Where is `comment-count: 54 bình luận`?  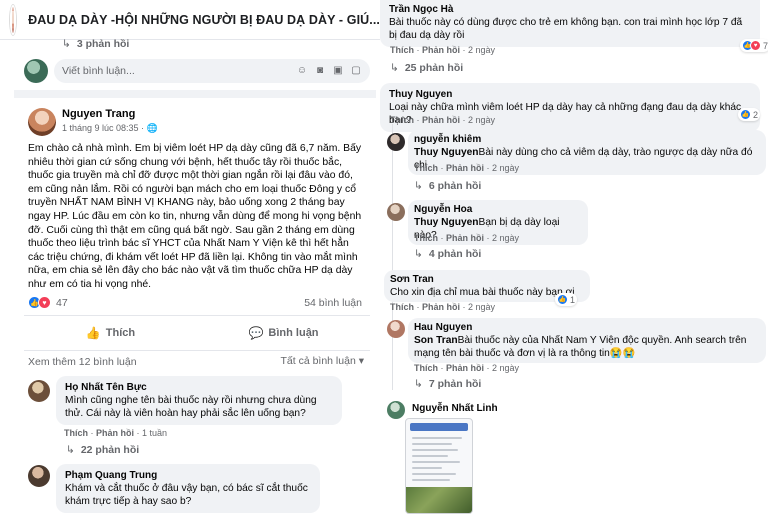 comment-count: 54 bình luận is located at coordinates (333, 303).